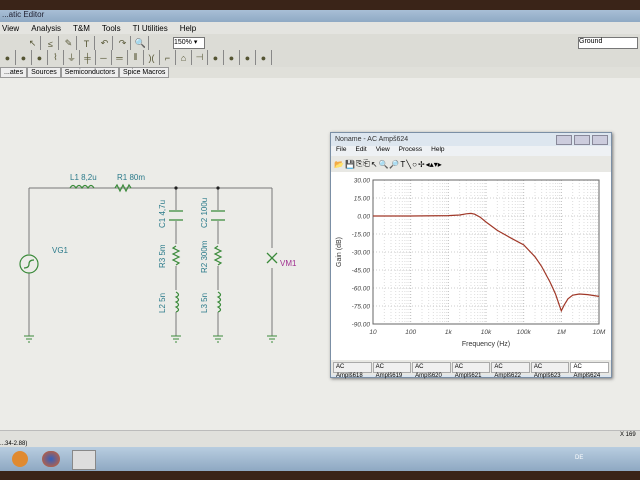 This screenshot has height=480, width=640. I want to click on select-tool-button: ↖, so click(33, 43).